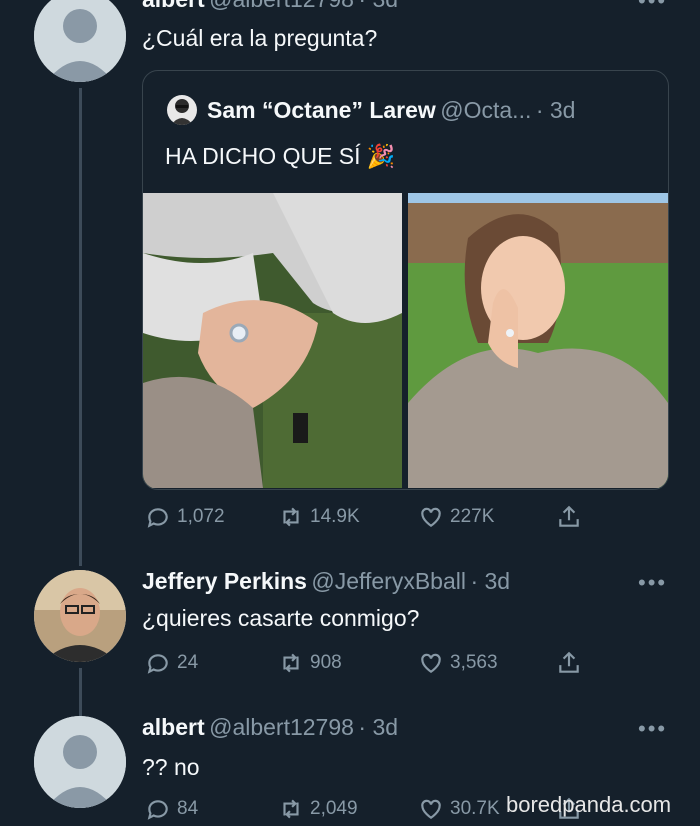 This screenshot has height=826, width=700. Describe the element at coordinates (335, 516) in the screenshot. I see `retweet-count: 14.9K` at that location.